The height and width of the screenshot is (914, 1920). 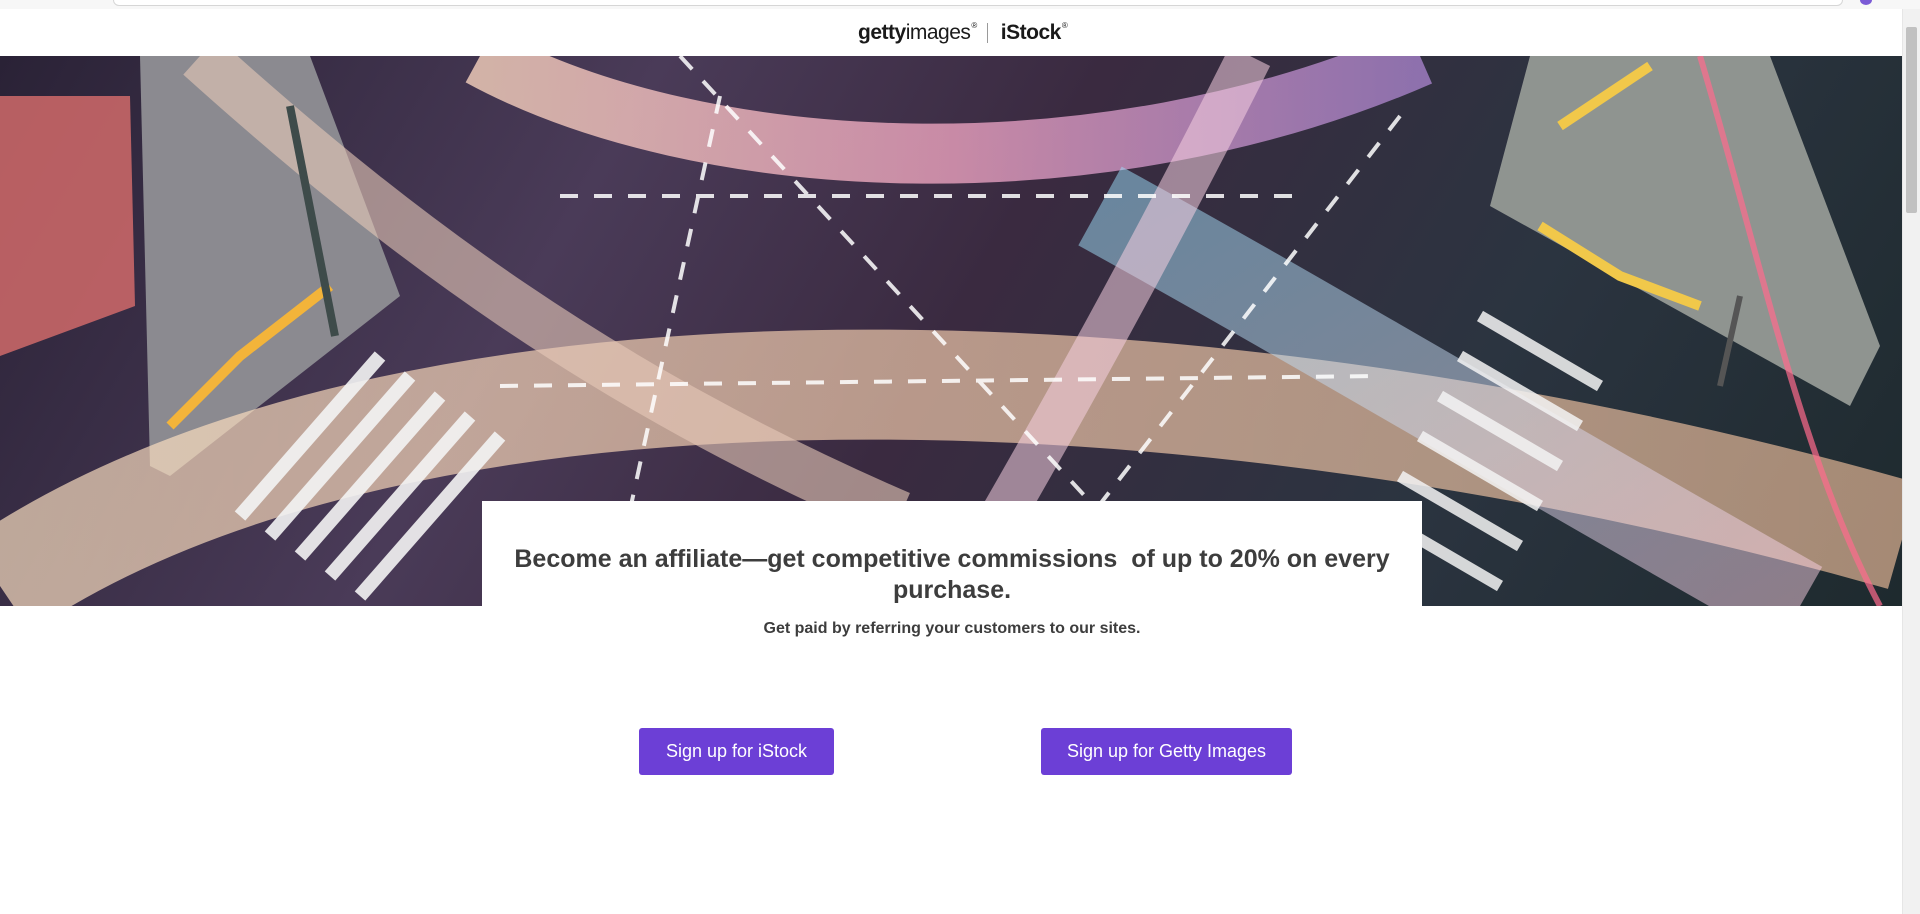 I want to click on brand-logos: gettyimages® iStock®, so click(x=963, y=33).